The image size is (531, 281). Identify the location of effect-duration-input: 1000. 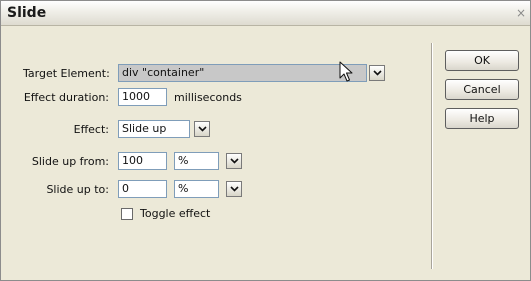
(142, 97).